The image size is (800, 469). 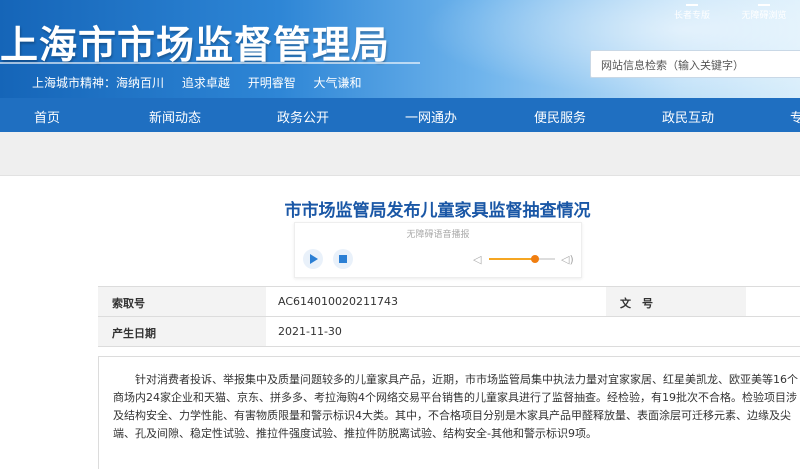 I want to click on motto-part: 上海城市精神：海纳百川, so click(x=98, y=83).